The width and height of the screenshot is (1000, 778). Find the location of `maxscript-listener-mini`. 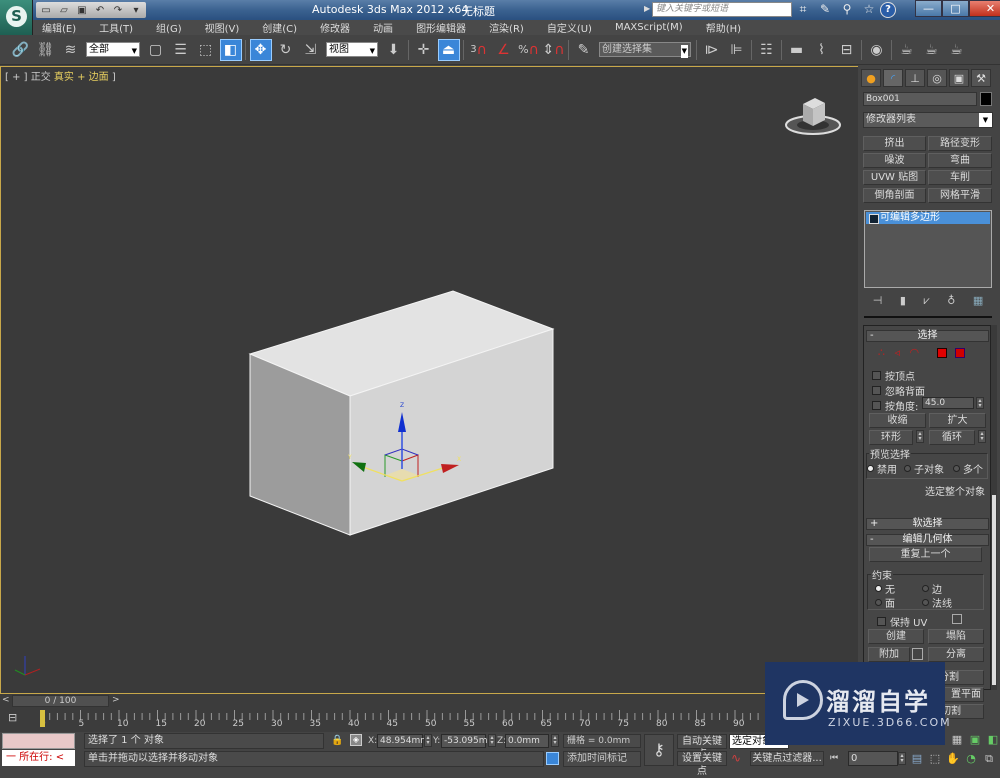

maxscript-listener-mini is located at coordinates (38, 741).